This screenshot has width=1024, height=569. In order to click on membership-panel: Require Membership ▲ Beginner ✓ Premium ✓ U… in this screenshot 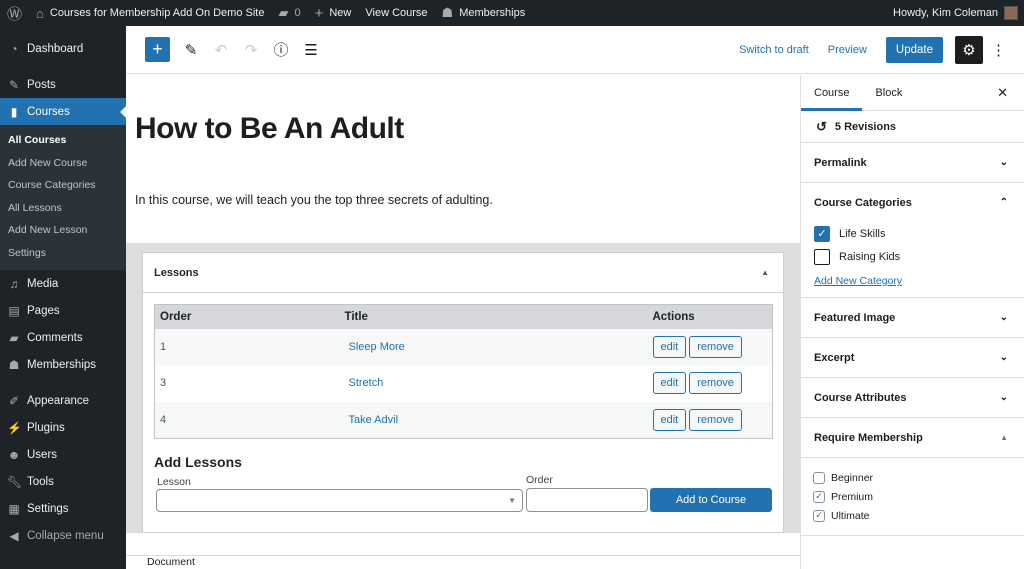, I will do `click(912, 477)`.